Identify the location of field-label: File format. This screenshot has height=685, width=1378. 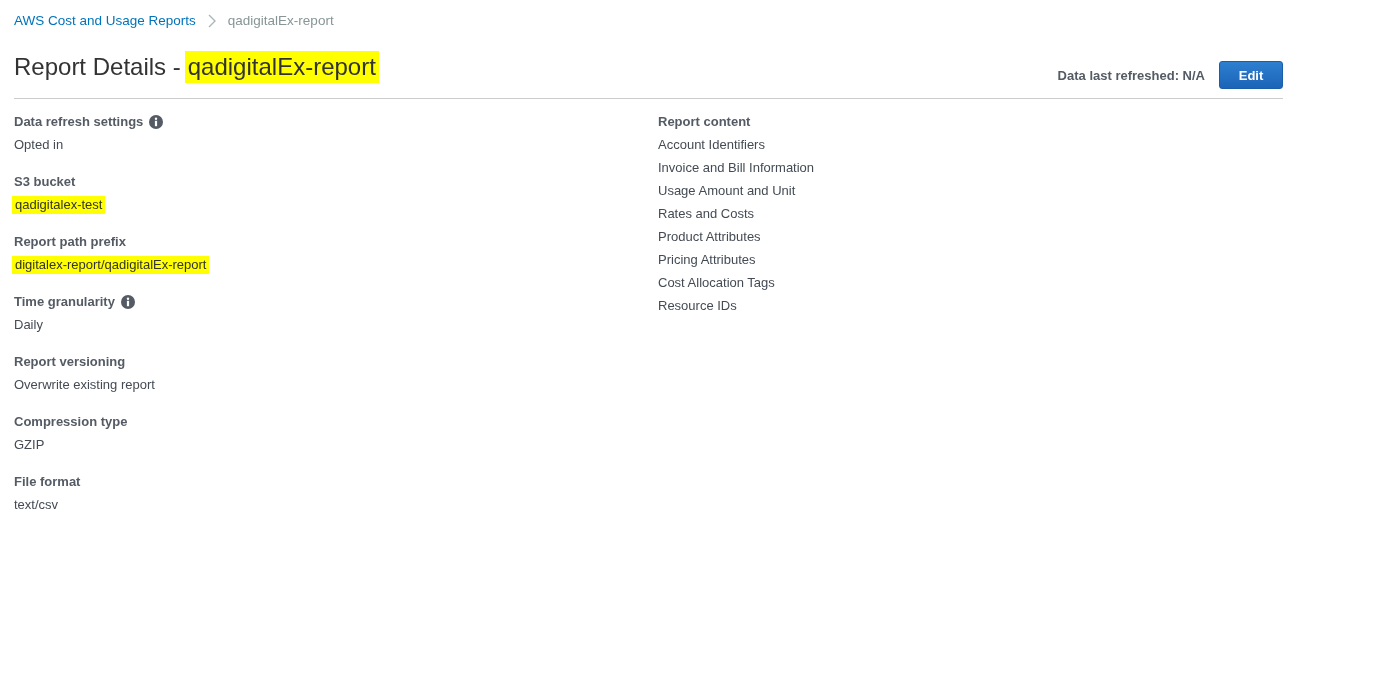
(47, 482).